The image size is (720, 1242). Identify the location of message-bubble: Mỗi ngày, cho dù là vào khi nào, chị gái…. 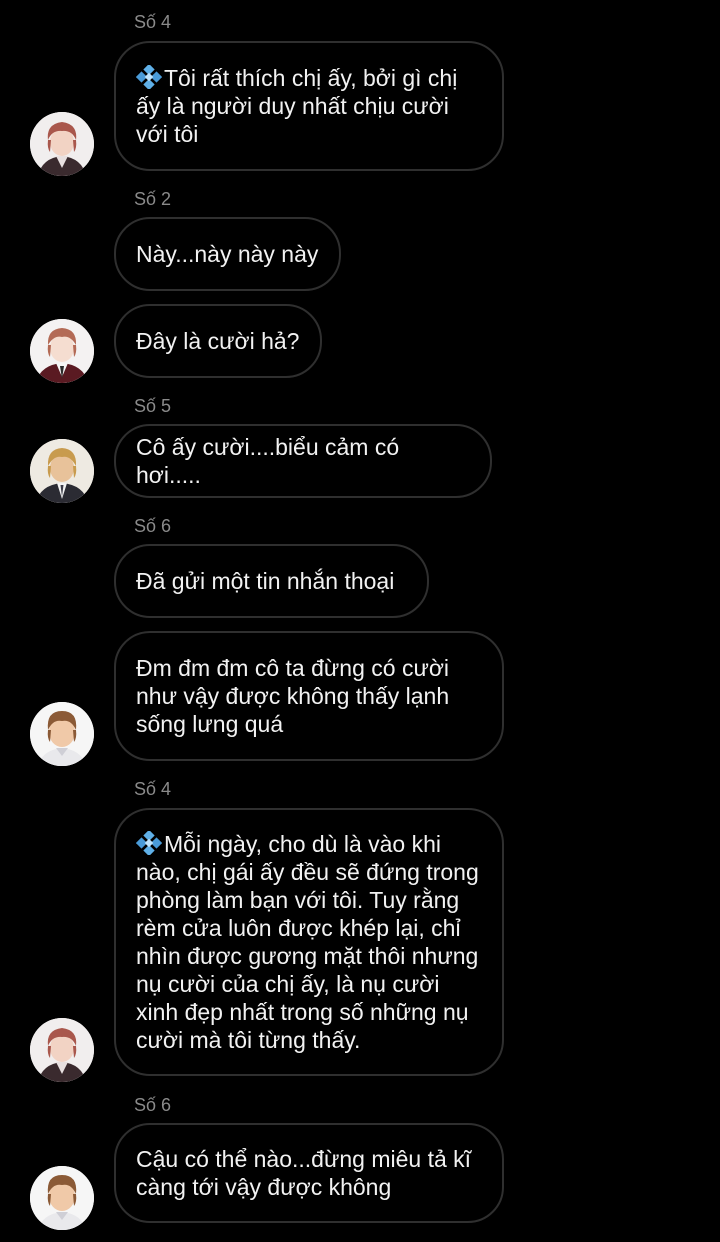
(309, 942).